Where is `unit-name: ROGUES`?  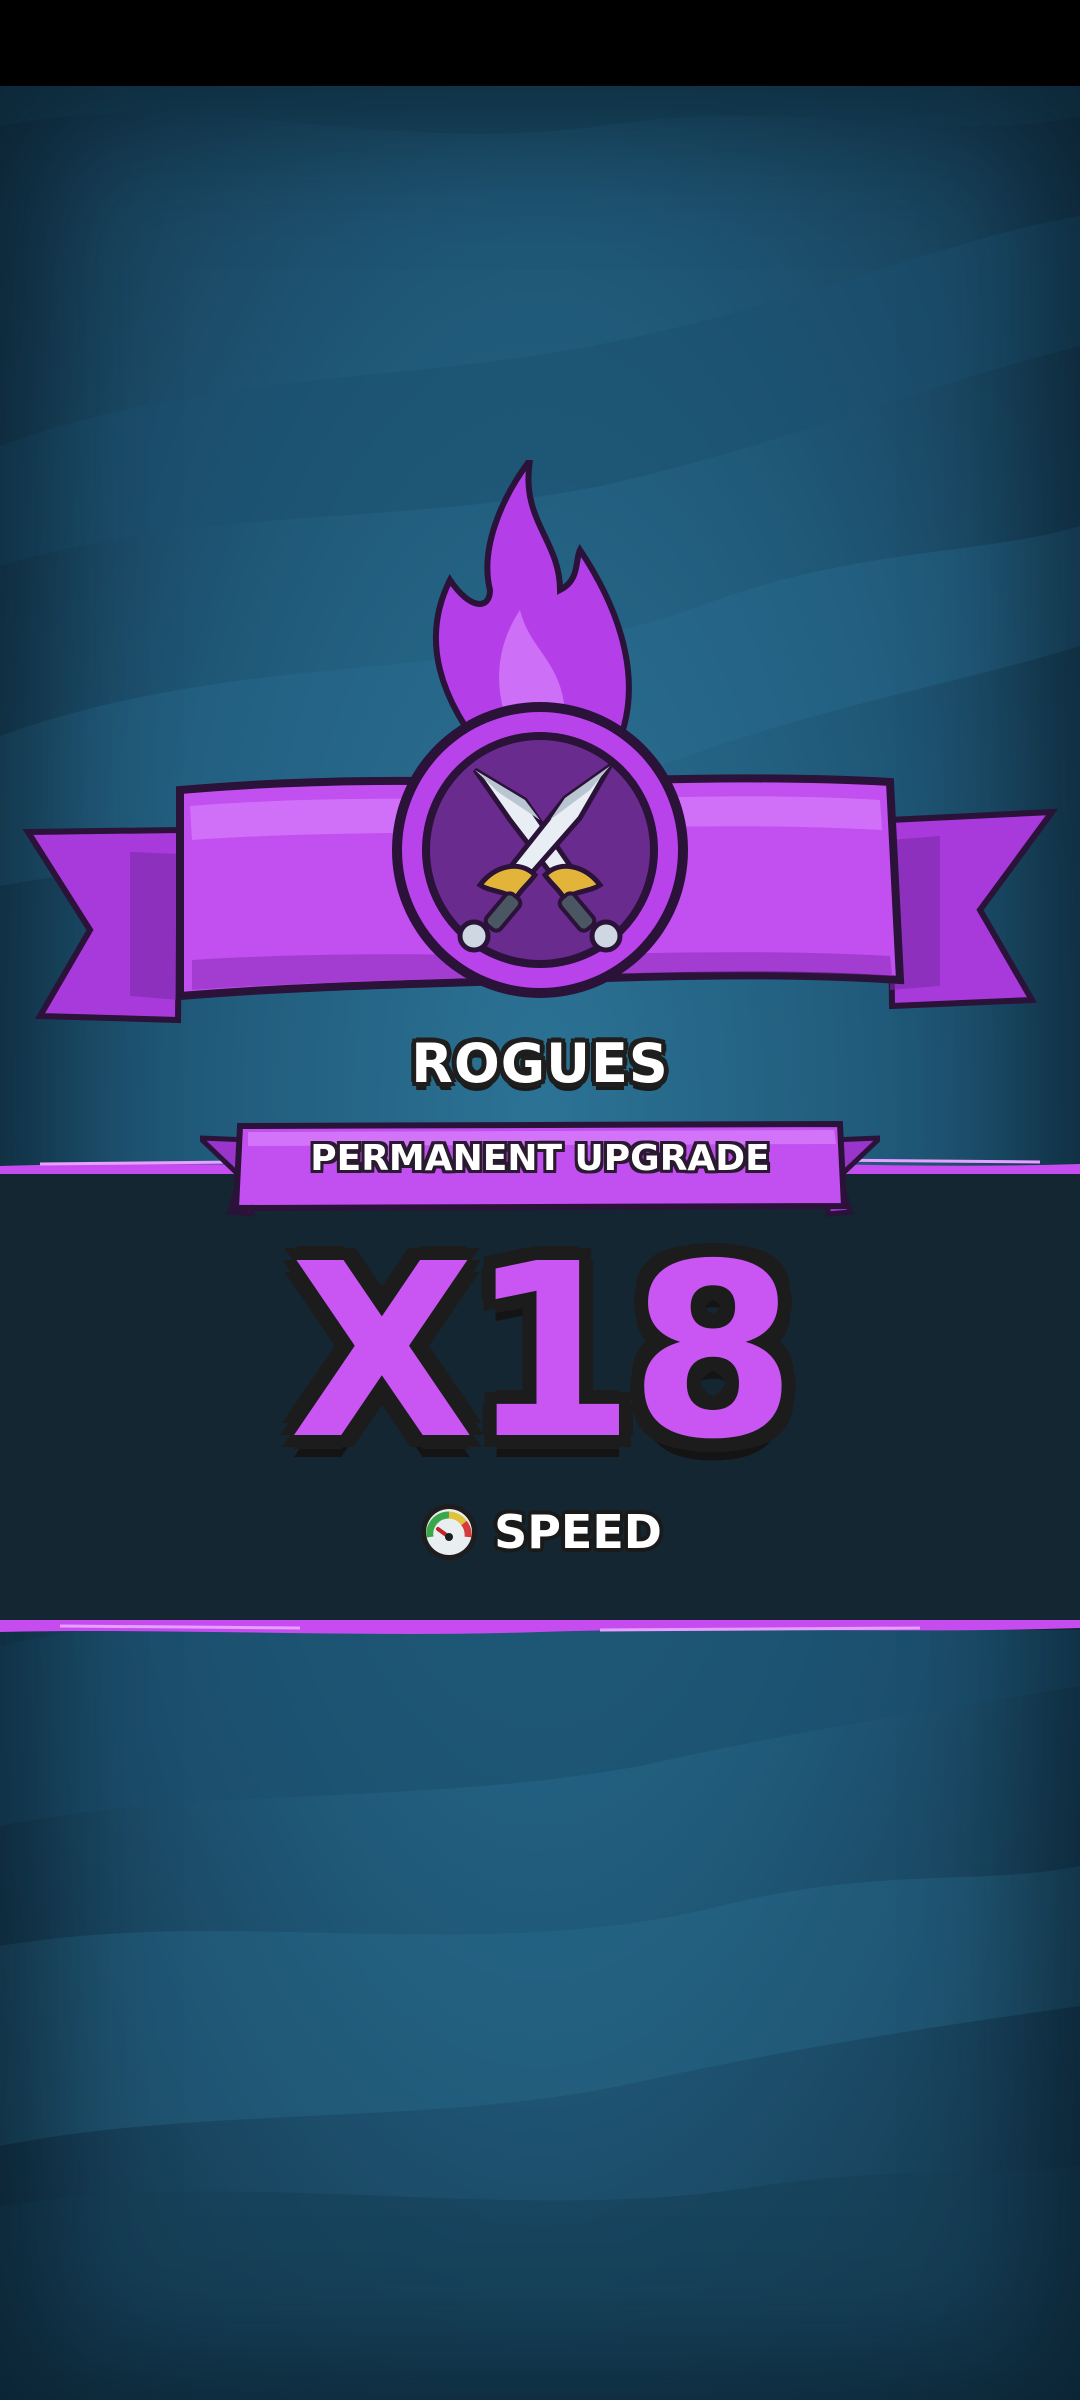 unit-name: ROGUES is located at coordinates (540, 1063).